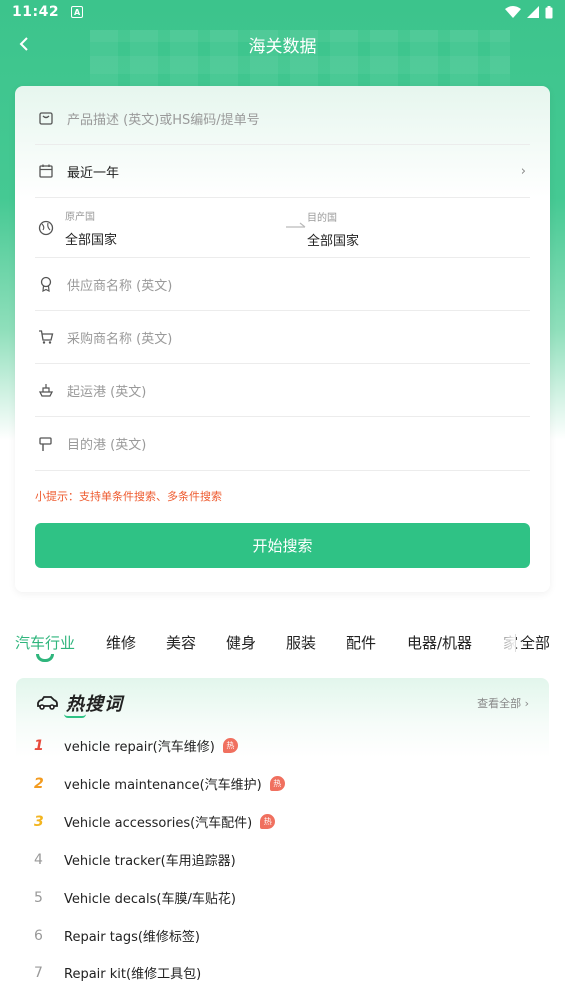 This screenshot has width=565, height=1004. I want to click on signal-icon, so click(533, 12).